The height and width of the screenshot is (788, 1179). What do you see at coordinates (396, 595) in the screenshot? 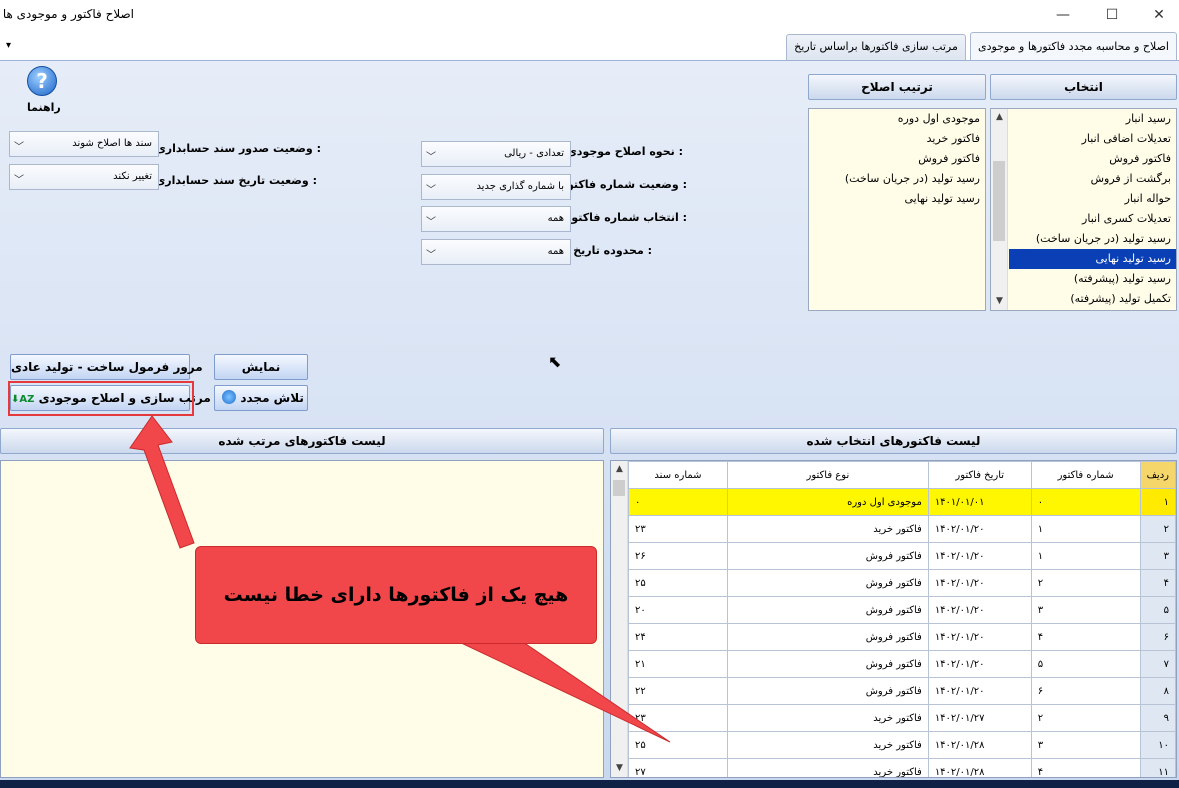
I see `callout-message: هیچ یک از فاکتورها دارای خطا نیست` at bounding box center [396, 595].